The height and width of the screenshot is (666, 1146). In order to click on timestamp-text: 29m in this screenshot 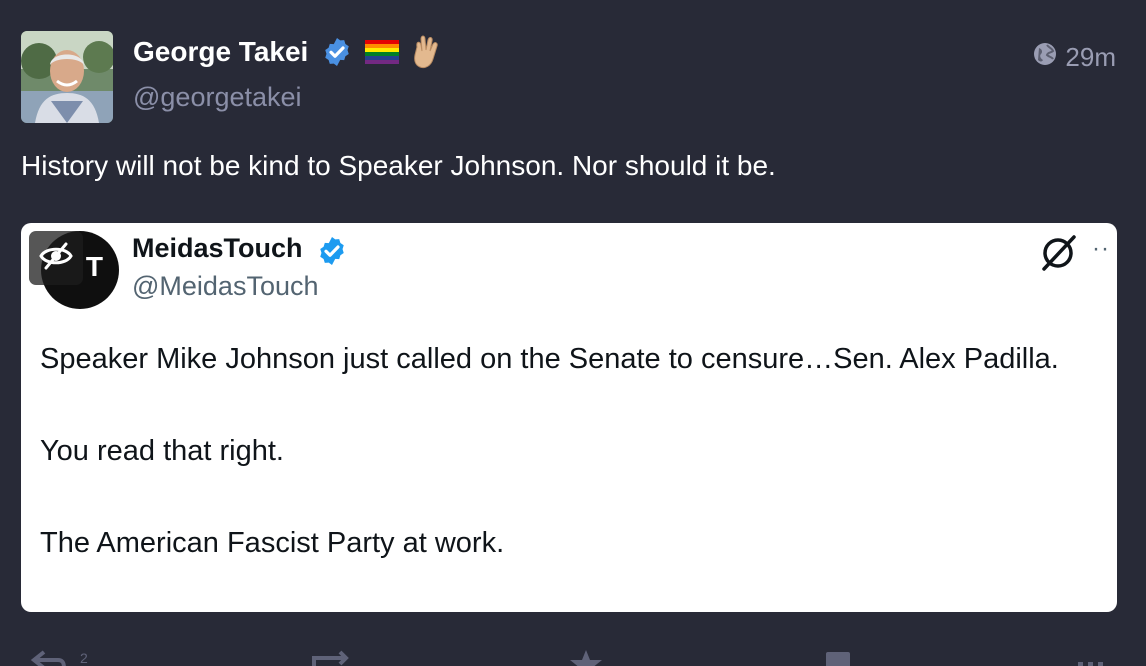, I will do `click(1090, 57)`.